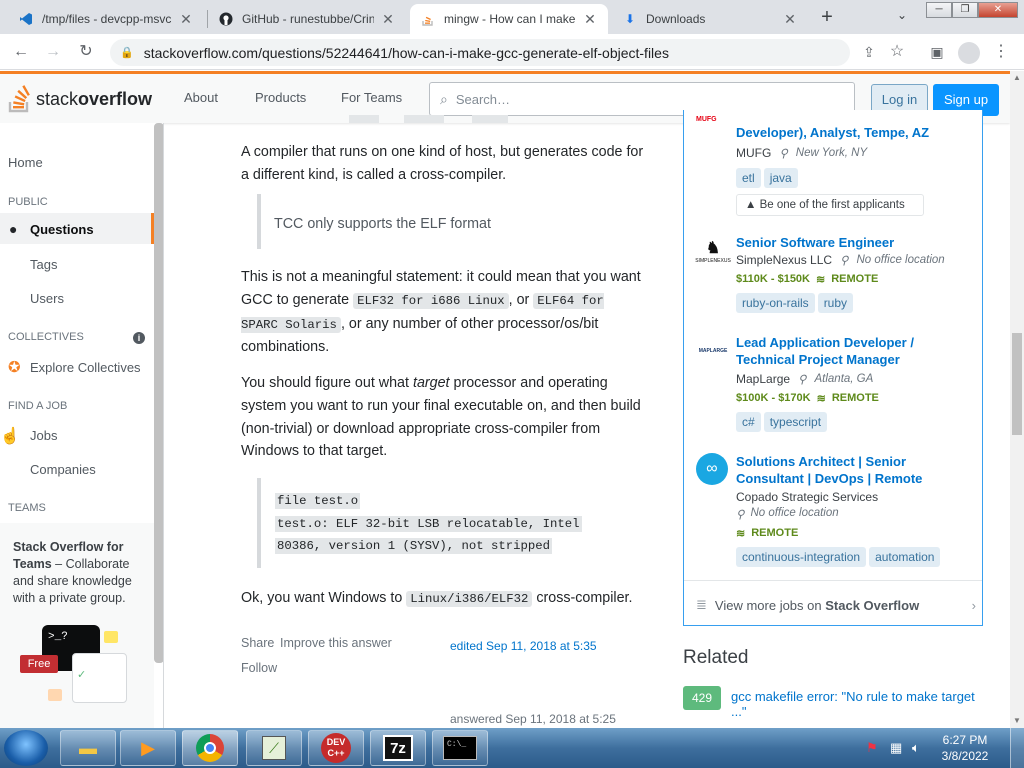 Image resolution: width=1024 pixels, height=768 pixels. I want to click on sidebar-scrollbar, so click(158, 393).